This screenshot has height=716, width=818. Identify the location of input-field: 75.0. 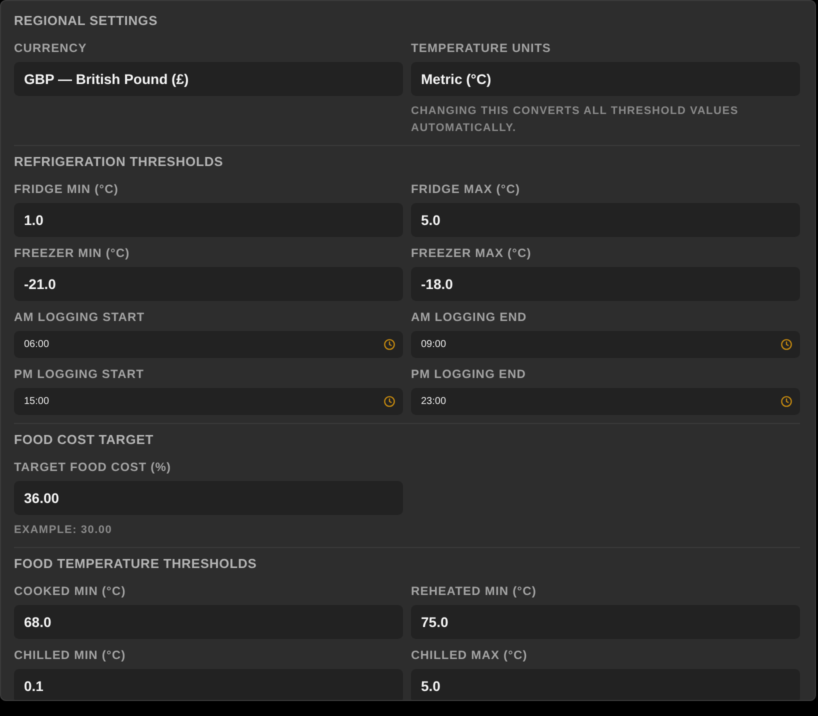
(605, 622).